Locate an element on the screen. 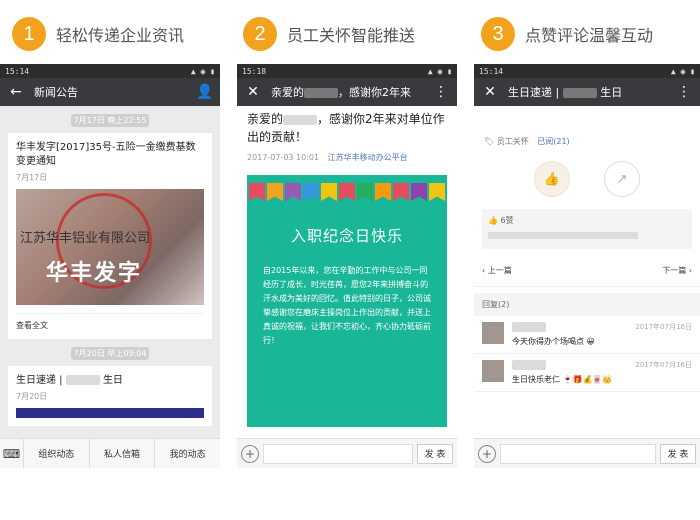  news-title-suffix: 生日 is located at coordinates (112, 380).